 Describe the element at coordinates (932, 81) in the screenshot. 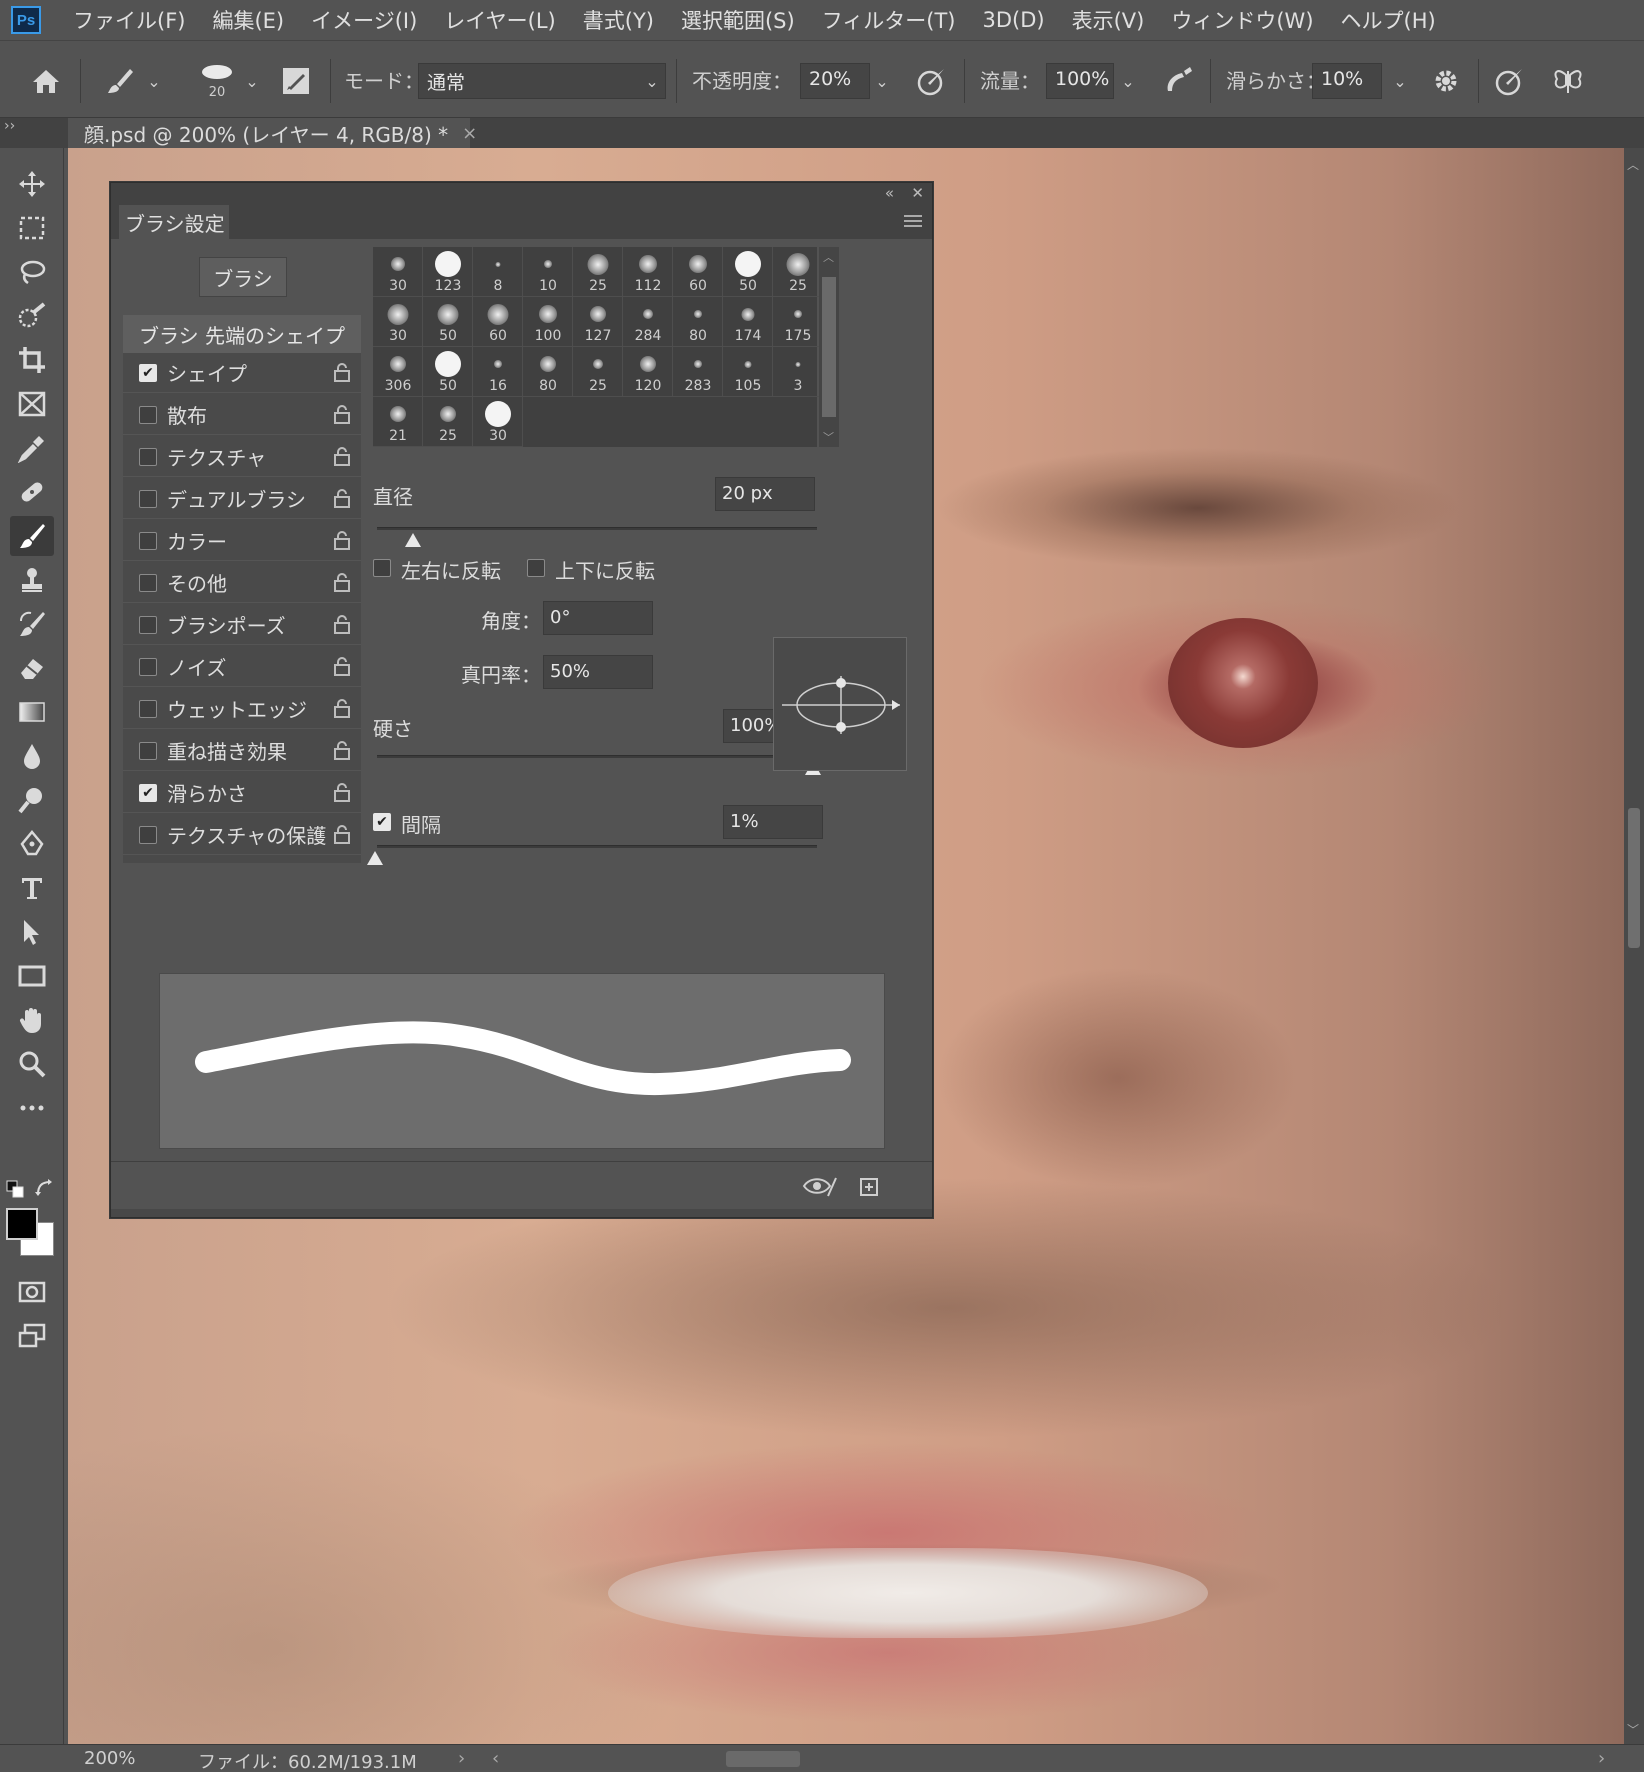

I see `pressure-opacity-icon` at that location.